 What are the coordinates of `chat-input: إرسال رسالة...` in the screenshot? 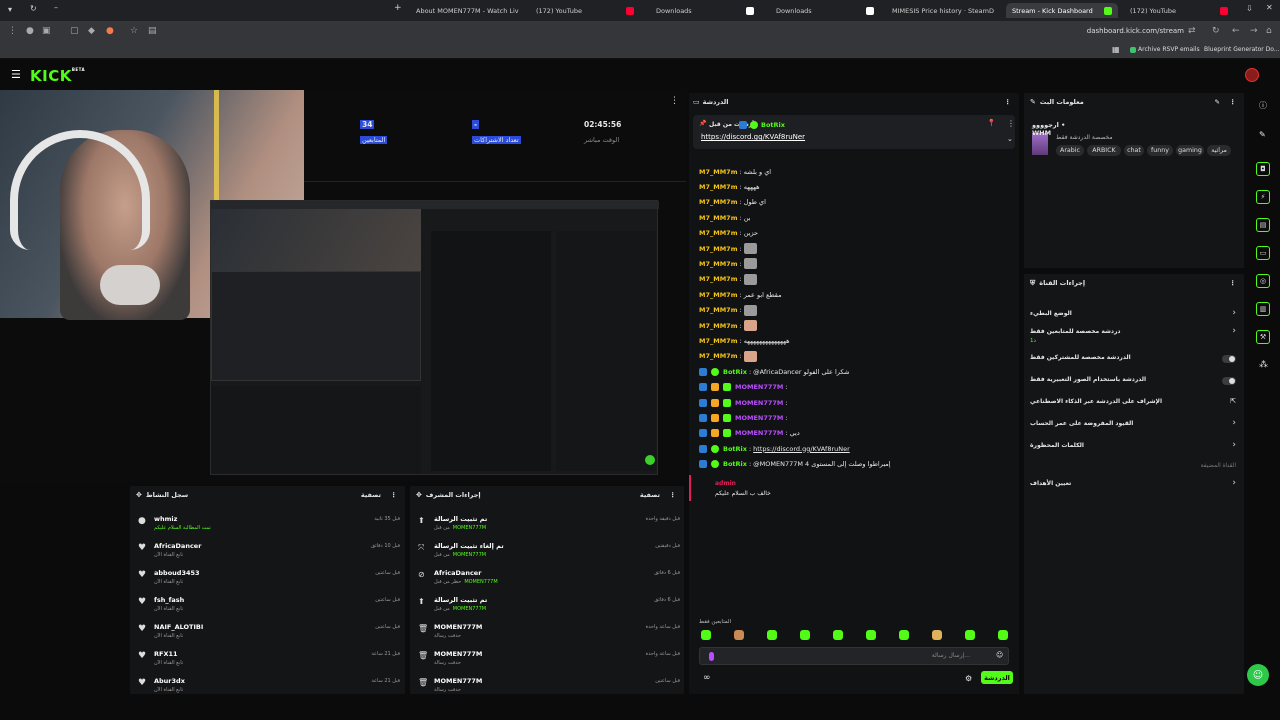 It's located at (930, 655).